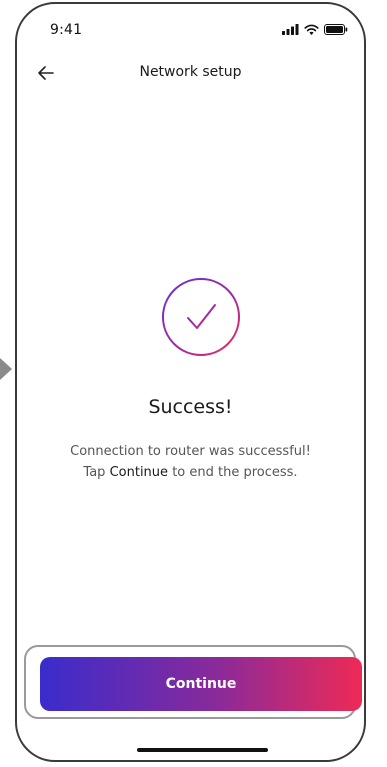  Describe the element at coordinates (202, 750) in the screenshot. I see `home-indicator` at that location.